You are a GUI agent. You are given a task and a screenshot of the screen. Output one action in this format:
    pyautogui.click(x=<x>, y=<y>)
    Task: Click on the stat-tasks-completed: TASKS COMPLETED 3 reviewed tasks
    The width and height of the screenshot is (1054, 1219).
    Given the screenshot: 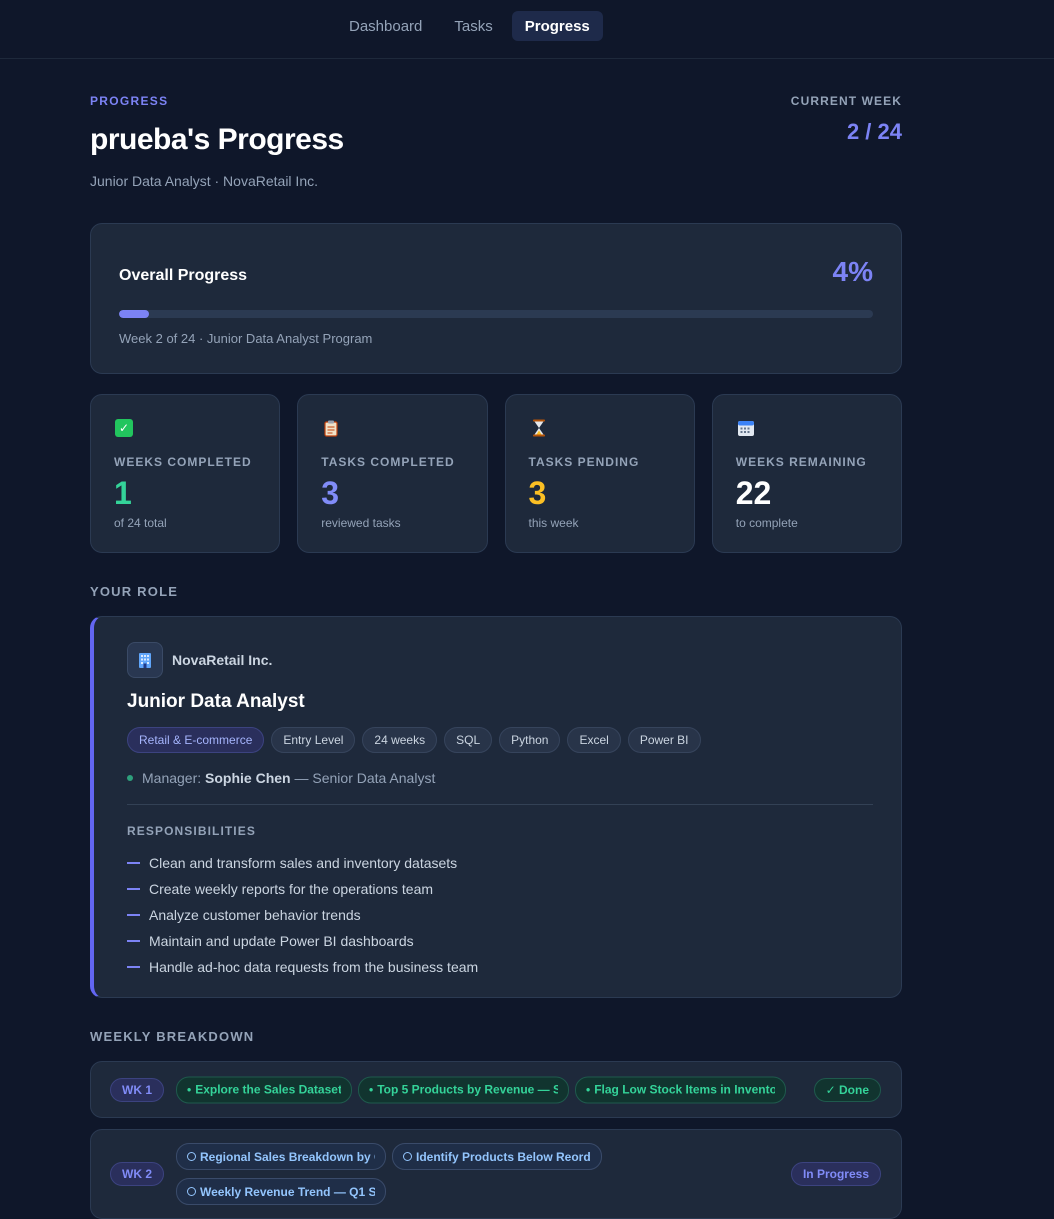 What is the action you would take?
    pyautogui.click(x=392, y=473)
    